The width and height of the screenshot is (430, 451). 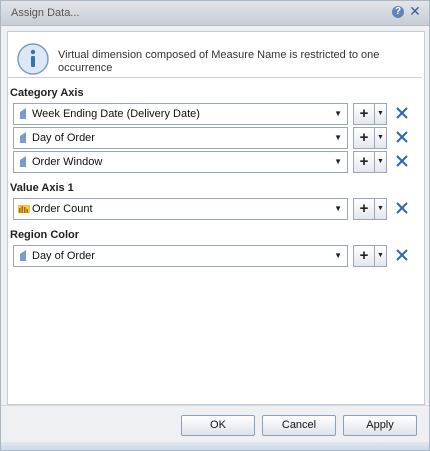 What do you see at coordinates (116, 114) in the screenshot?
I see `field-value: Week Ending Date (Delivery Date)` at bounding box center [116, 114].